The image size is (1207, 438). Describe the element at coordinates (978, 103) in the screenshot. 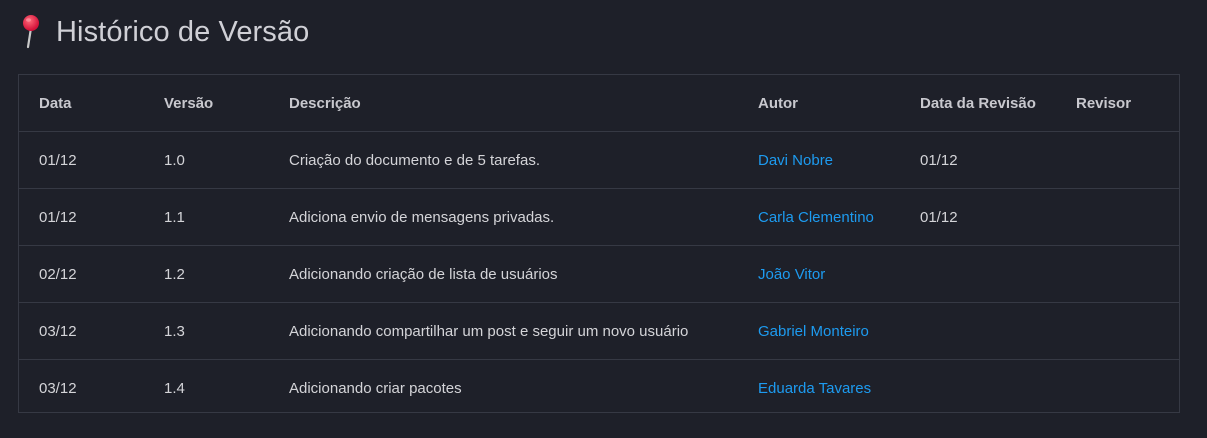

I see `column-header-review-date: Data da Revisão` at that location.